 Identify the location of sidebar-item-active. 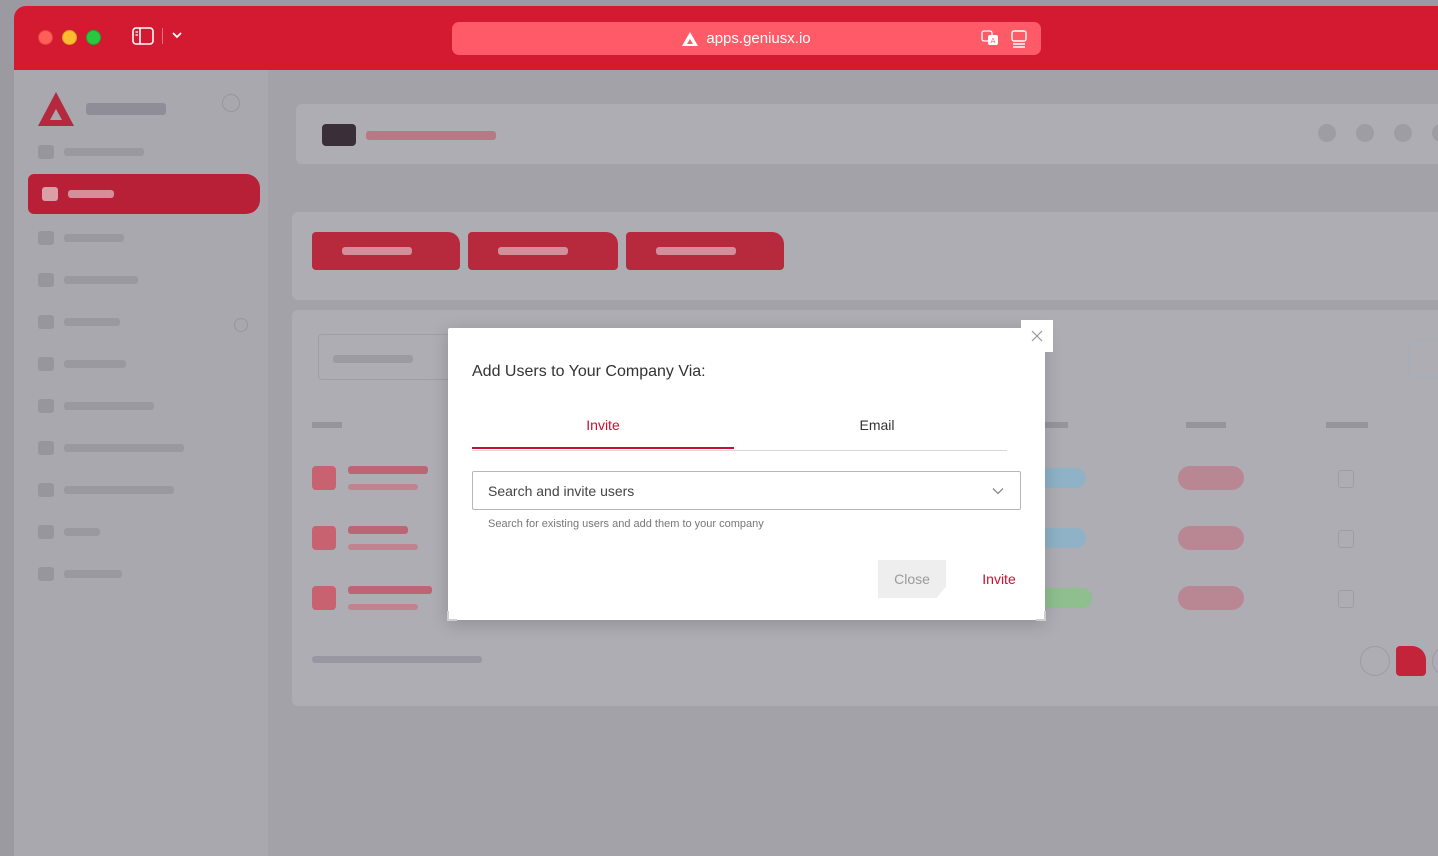
(144, 194).